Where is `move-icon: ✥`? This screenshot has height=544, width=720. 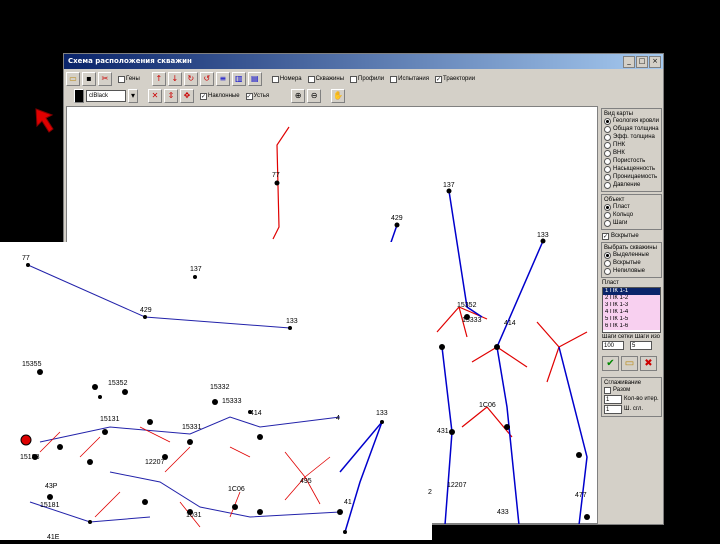 move-icon: ✥ is located at coordinates (187, 96).